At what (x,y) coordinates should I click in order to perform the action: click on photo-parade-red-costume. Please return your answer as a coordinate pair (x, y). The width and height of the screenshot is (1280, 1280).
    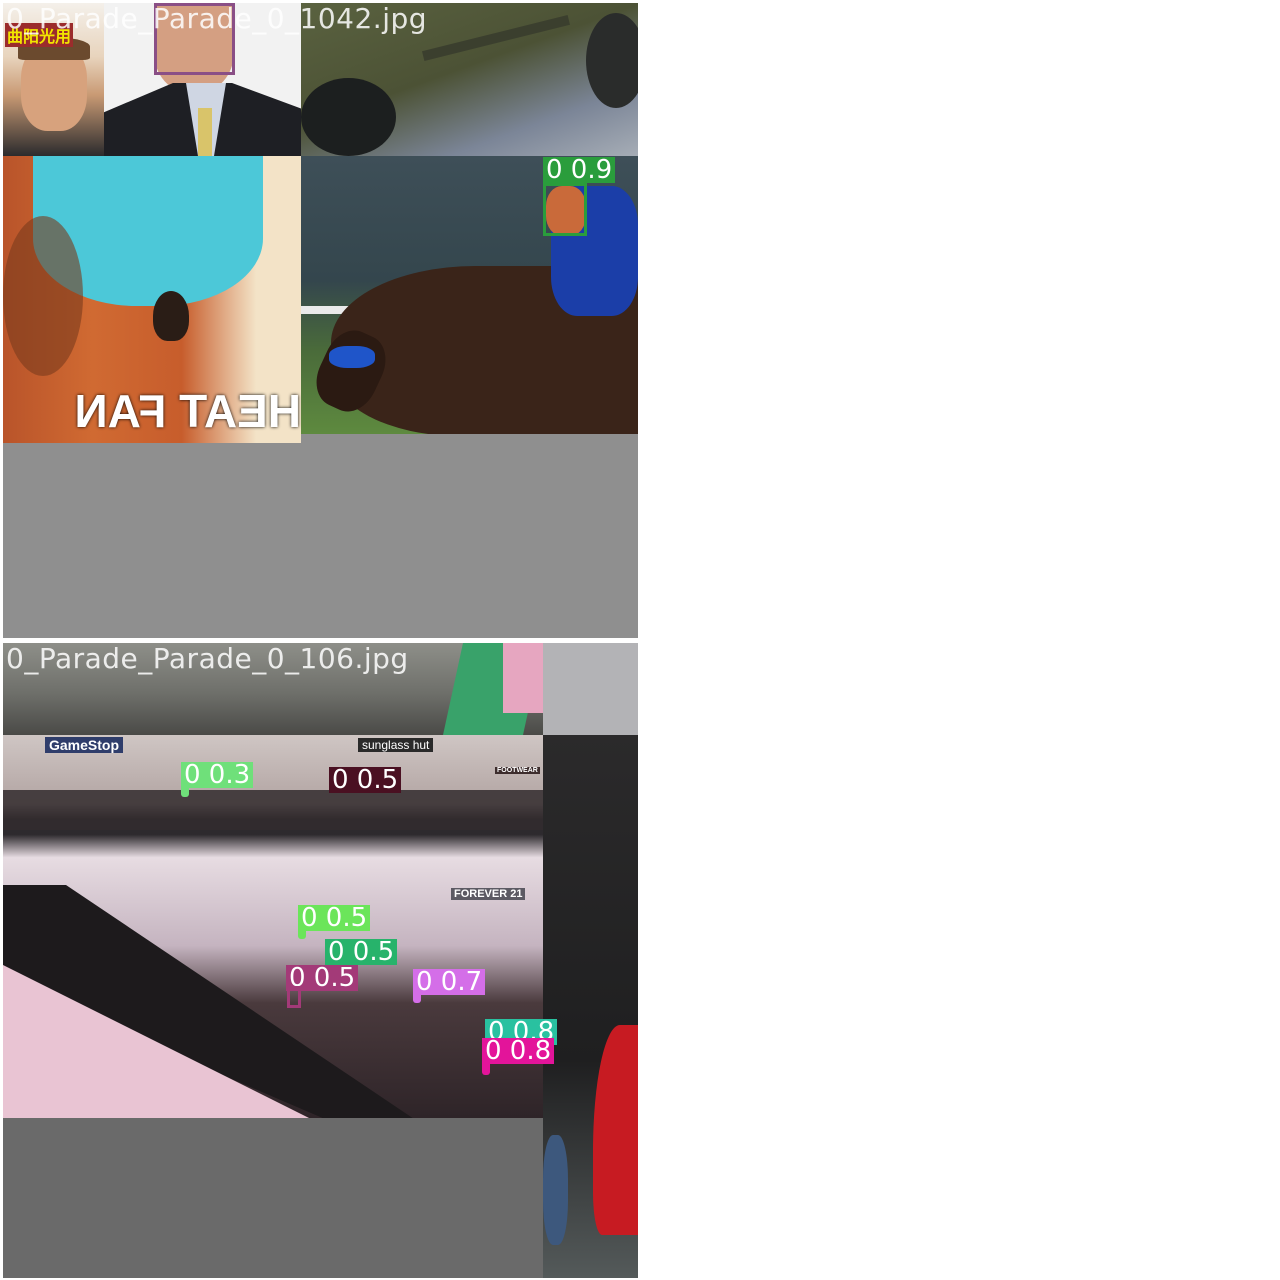
    Looking at the image, I should click on (590, 1006).